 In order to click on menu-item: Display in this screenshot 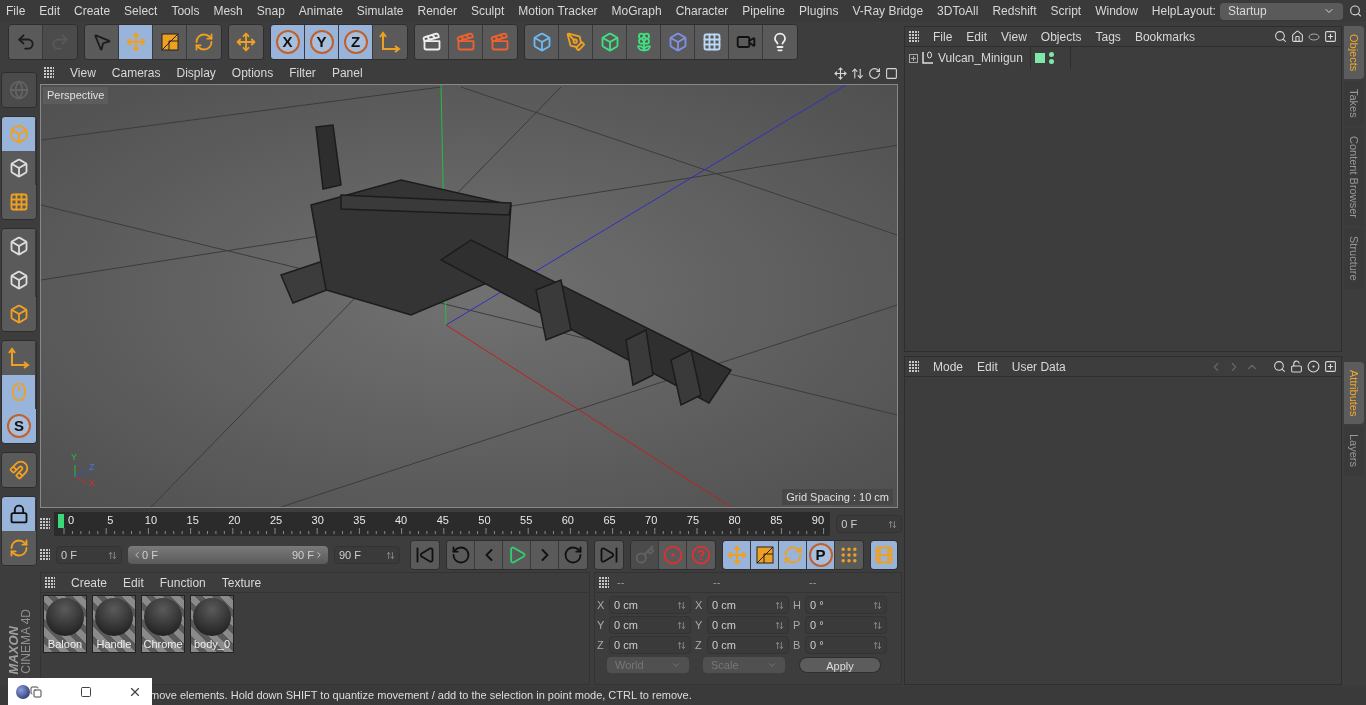, I will do `click(196, 73)`.